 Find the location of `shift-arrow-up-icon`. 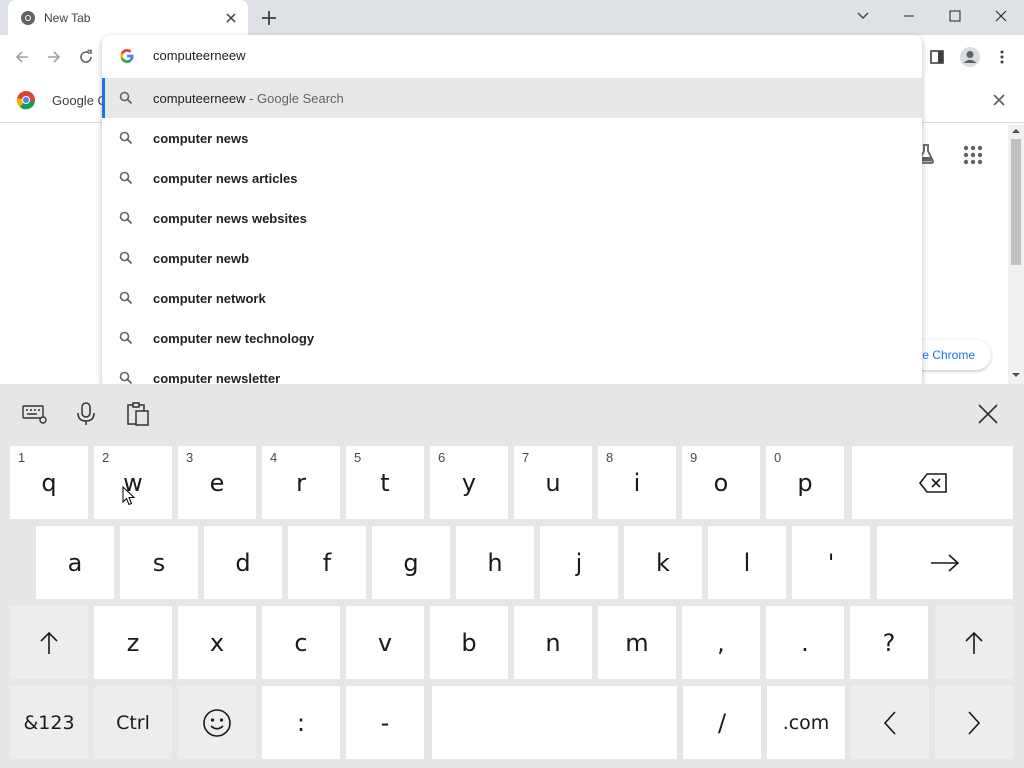

shift-arrow-up-icon is located at coordinates (974, 642).